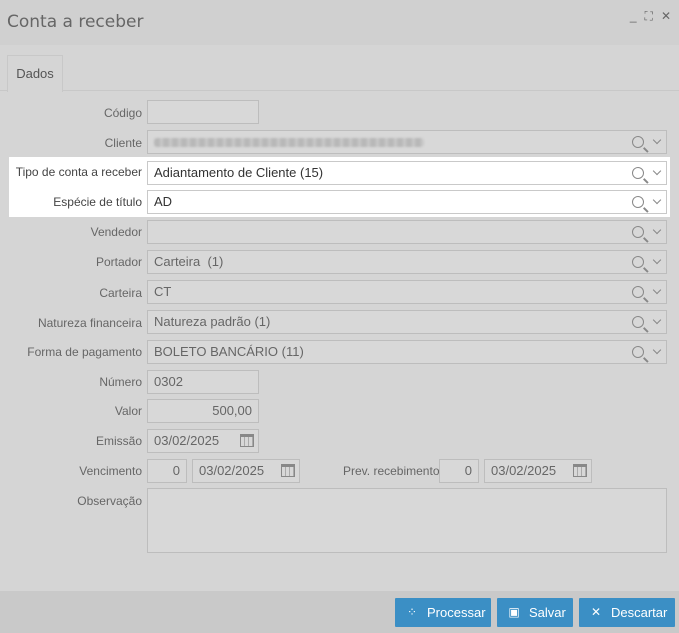 The width and height of the screenshot is (679, 633). I want to click on processar-label: Processar, so click(456, 612).